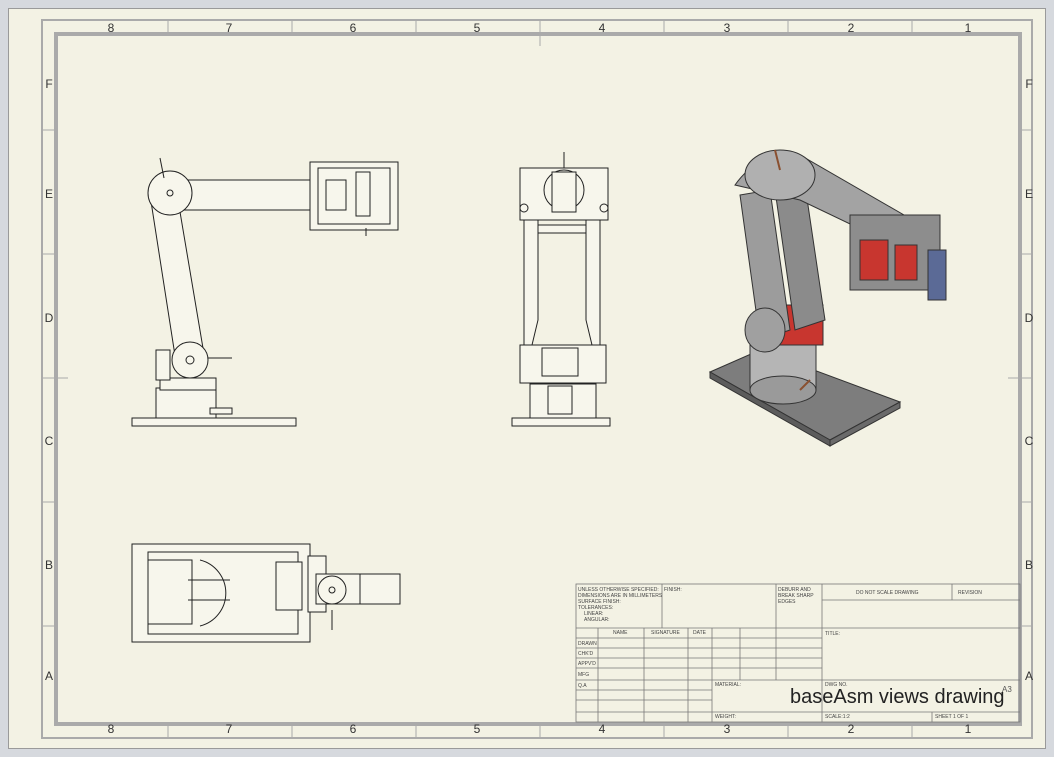 This screenshot has width=1054, height=757. What do you see at coordinates (727, 28) in the screenshot?
I see `zone-col-3-top: 3` at bounding box center [727, 28].